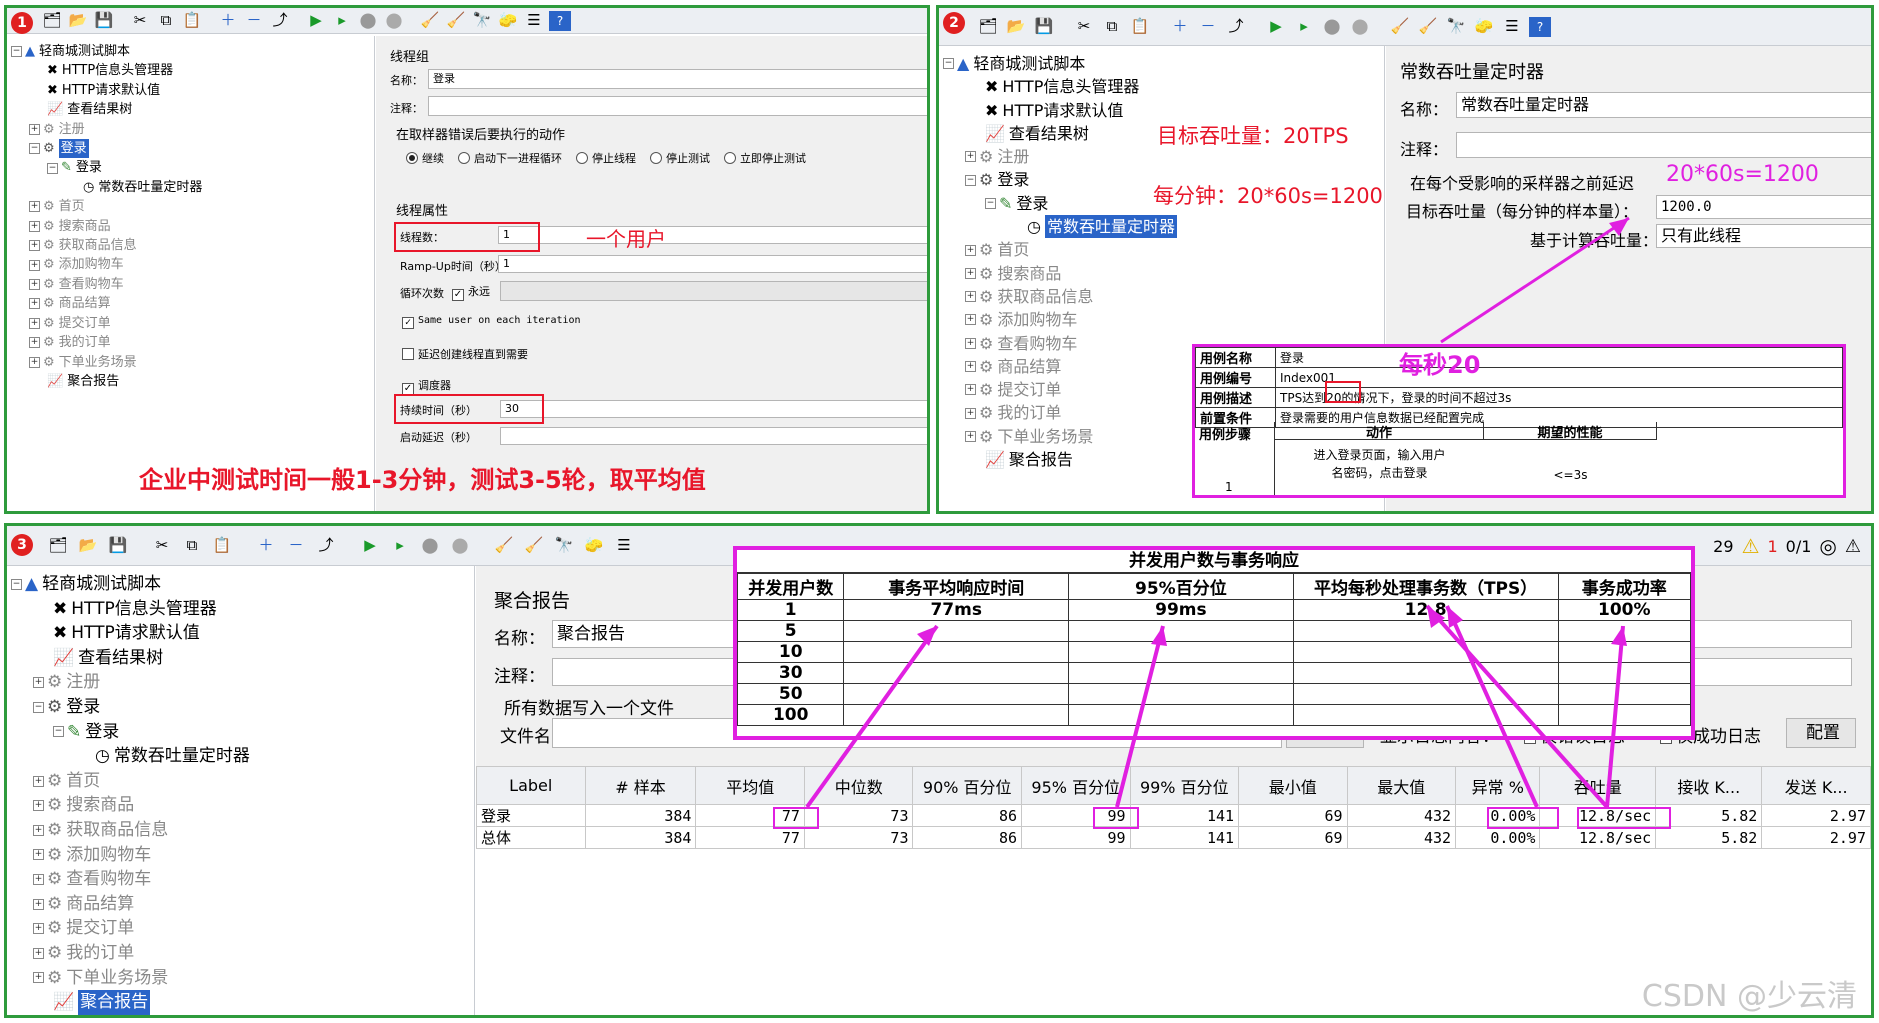 The width and height of the screenshot is (1879, 1023). What do you see at coordinates (192, 149) in the screenshot?
I see `tree-item-login-group: − ⚙ 登录` at bounding box center [192, 149].